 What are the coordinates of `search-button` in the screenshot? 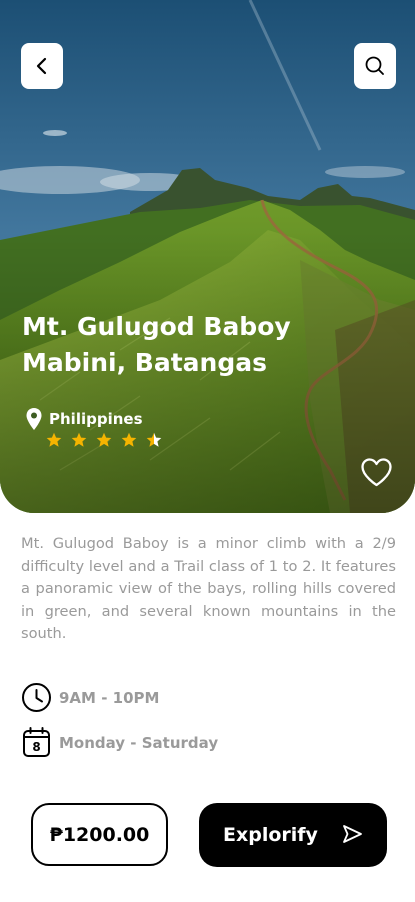 It's located at (375, 66).